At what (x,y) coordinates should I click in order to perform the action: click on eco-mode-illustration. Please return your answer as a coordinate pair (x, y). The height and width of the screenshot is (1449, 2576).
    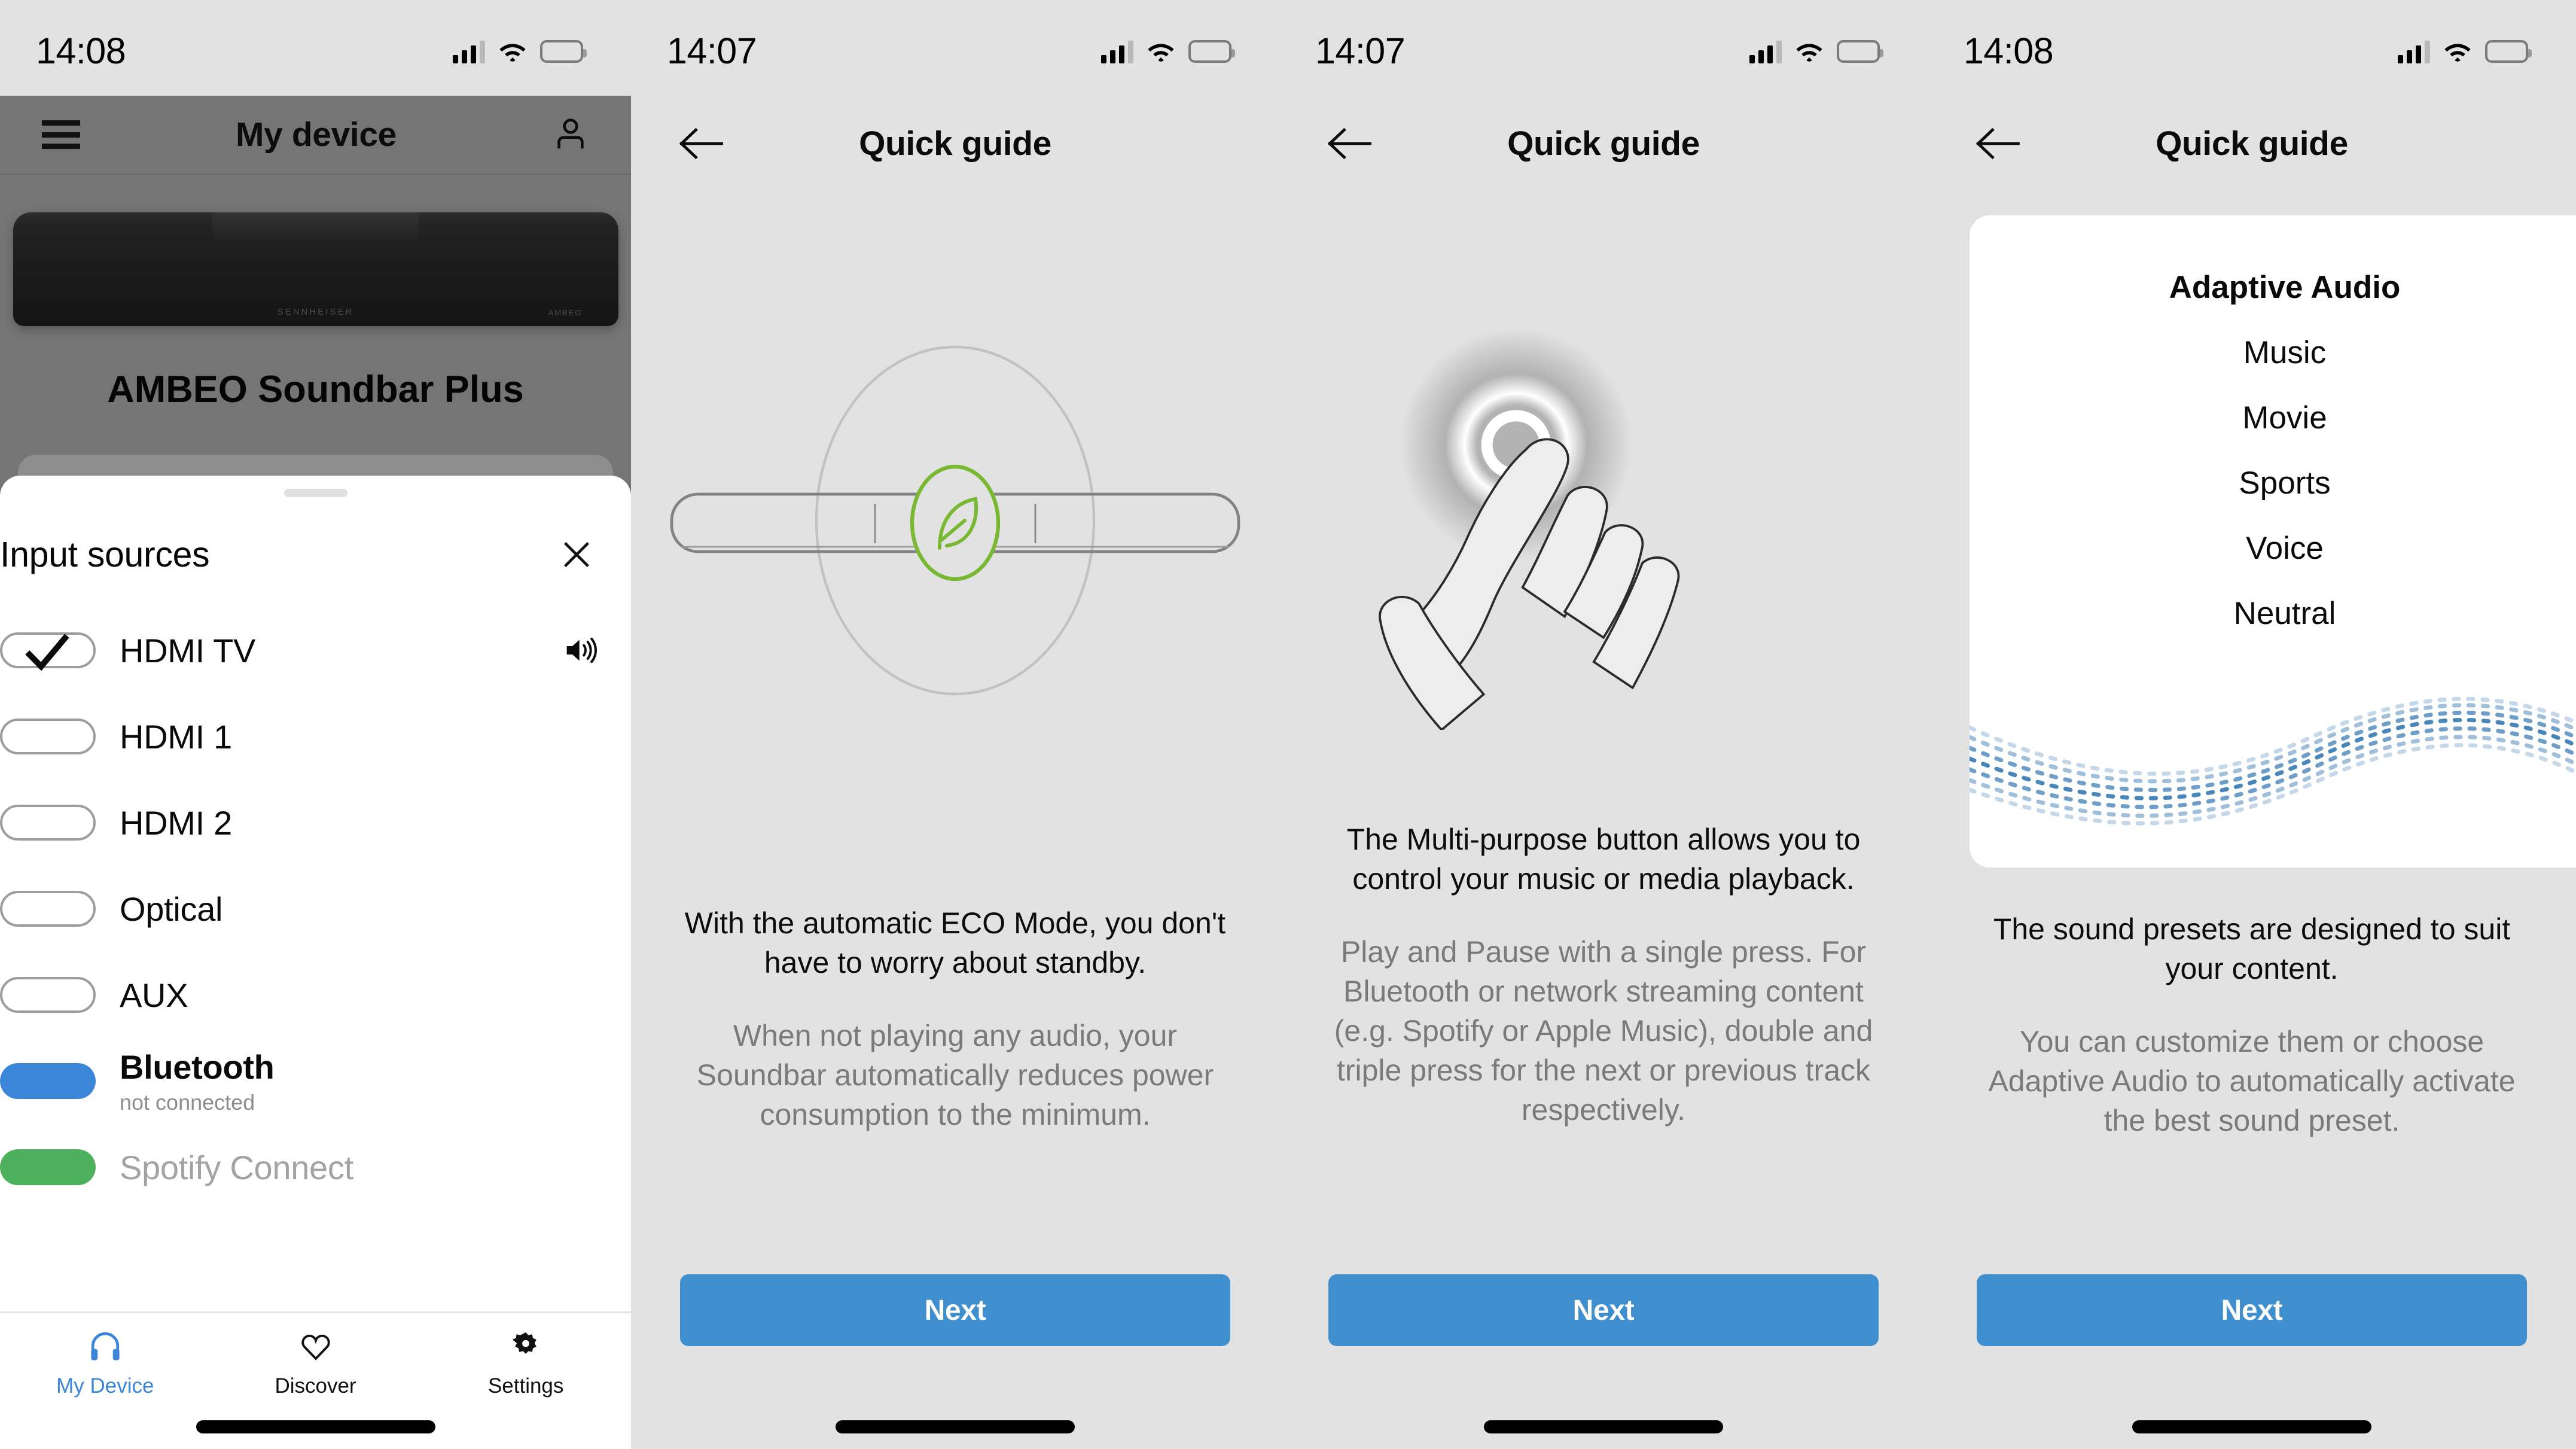
    Looking at the image, I should click on (955, 520).